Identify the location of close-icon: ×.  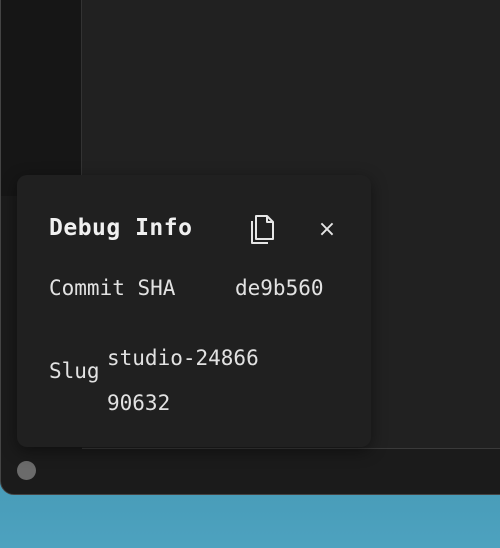
(327, 229).